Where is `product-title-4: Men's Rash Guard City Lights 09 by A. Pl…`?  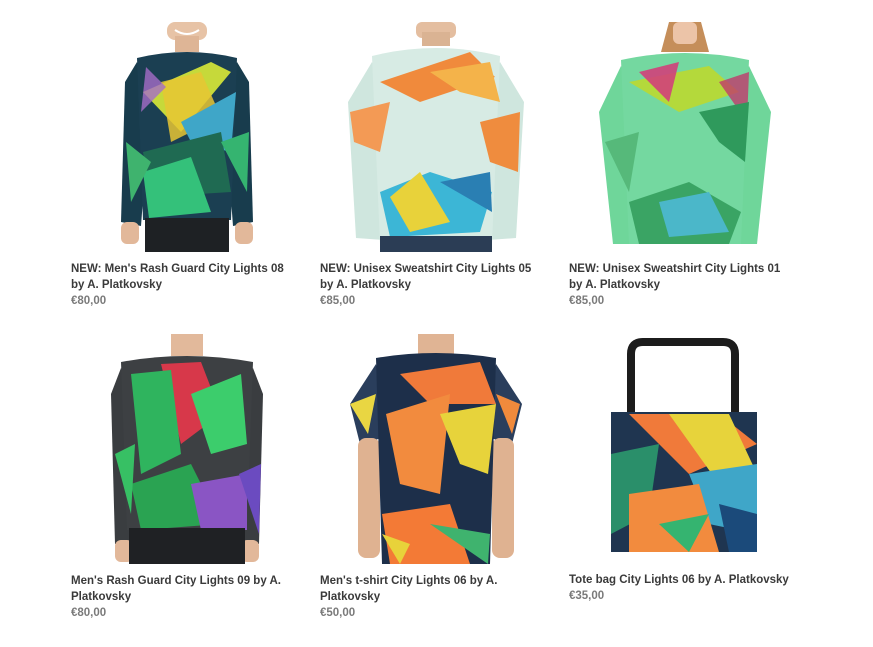 product-title-4: Men's Rash Guard City Lights 09 by A. Pl… is located at coordinates (183, 589).